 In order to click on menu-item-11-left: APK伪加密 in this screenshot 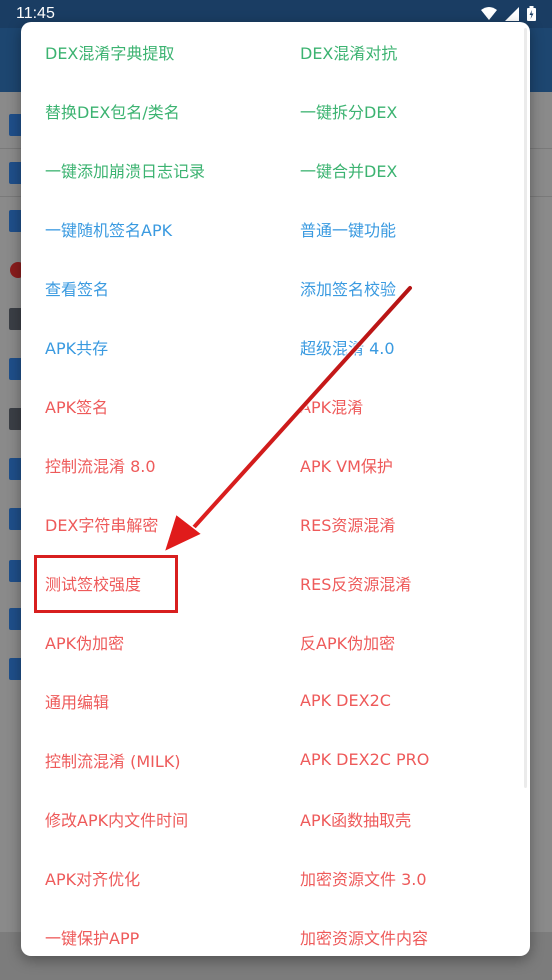, I will do `click(148, 641)`.